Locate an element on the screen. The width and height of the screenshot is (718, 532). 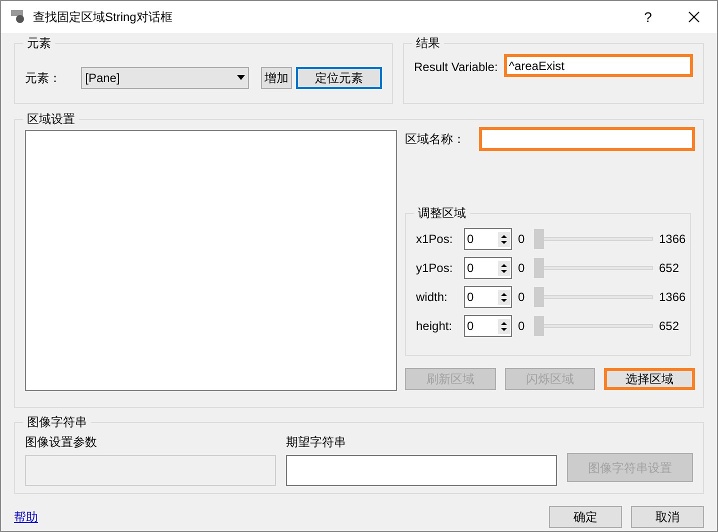
parameter-label: width: is located at coordinates (432, 297).